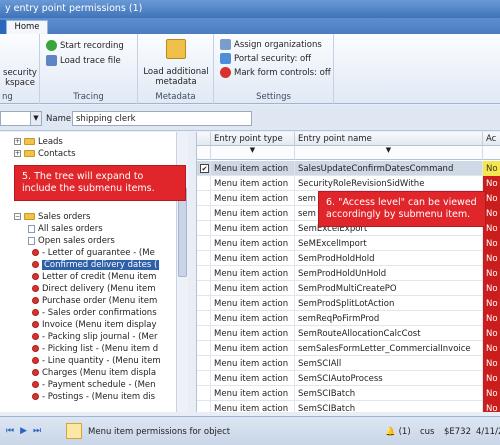 The width and height of the screenshot is (500, 445). Describe the element at coordinates (204, 139) in the screenshot. I see `grid-select-all-header` at that location.